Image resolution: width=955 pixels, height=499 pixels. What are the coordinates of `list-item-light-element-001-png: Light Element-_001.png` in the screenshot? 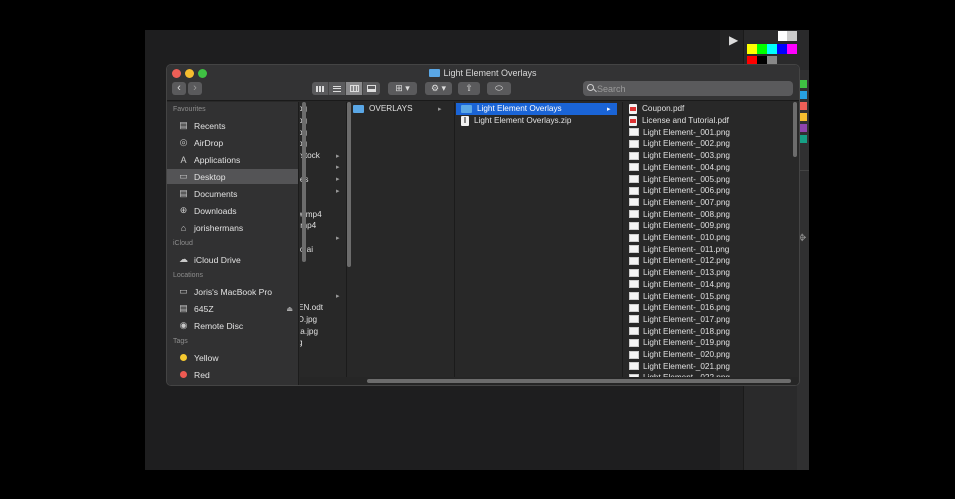 It's located at (706, 132).